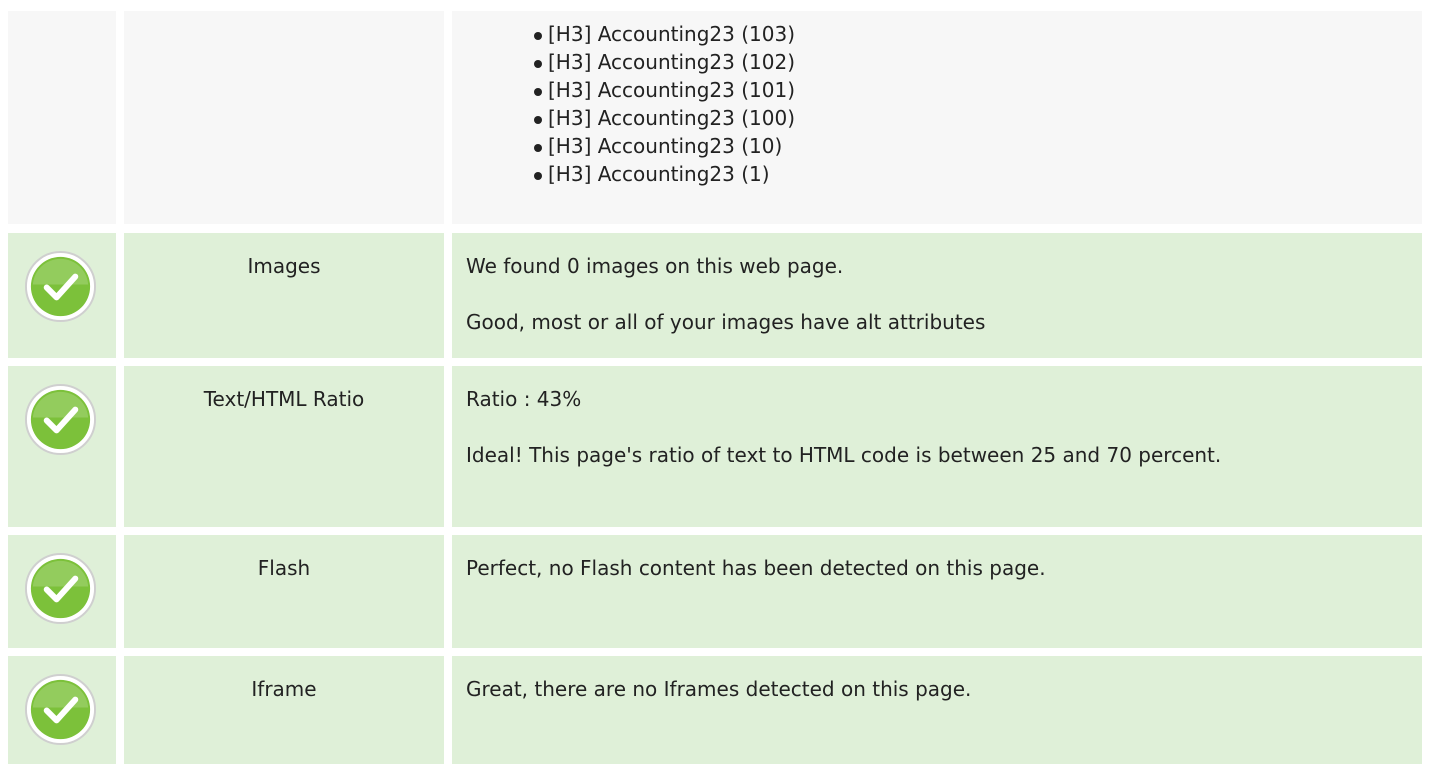  Describe the element at coordinates (62, 117) in the screenshot. I see `headings-icon-cell` at that location.